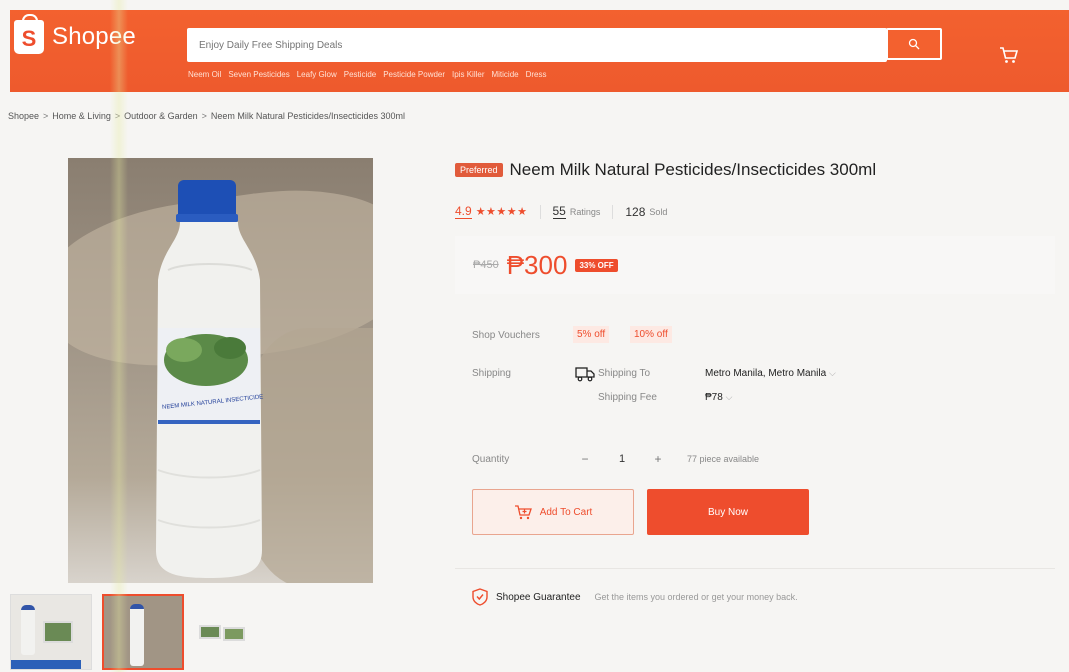  What do you see at coordinates (310, 455) in the screenshot?
I see `background-fabric` at bounding box center [310, 455].